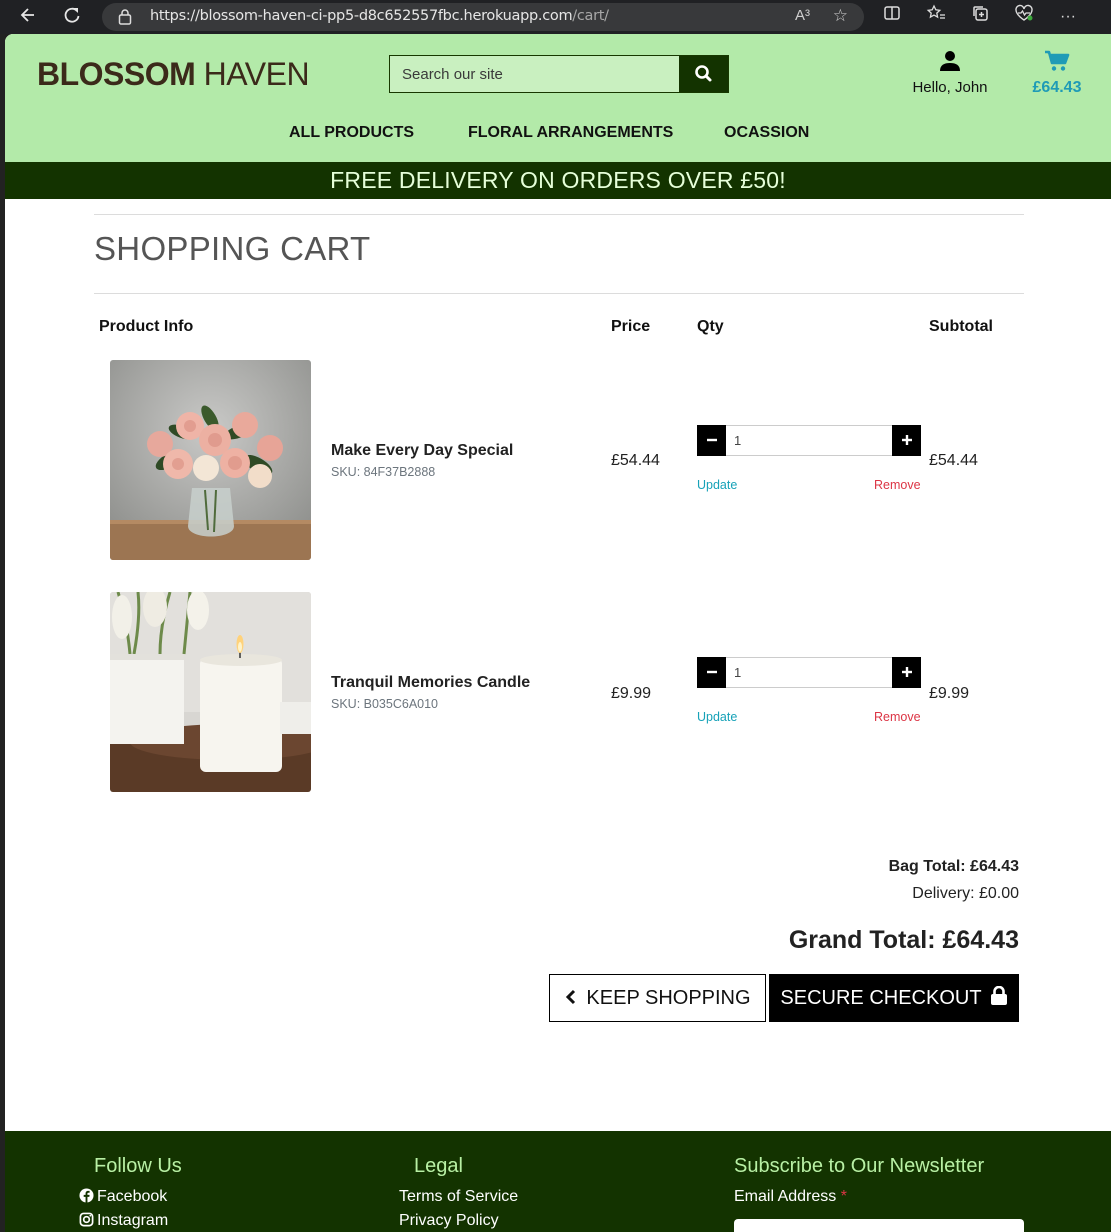  Describe the element at coordinates (950, 73) in the screenshot. I see `account-menu: Hello, John` at that location.